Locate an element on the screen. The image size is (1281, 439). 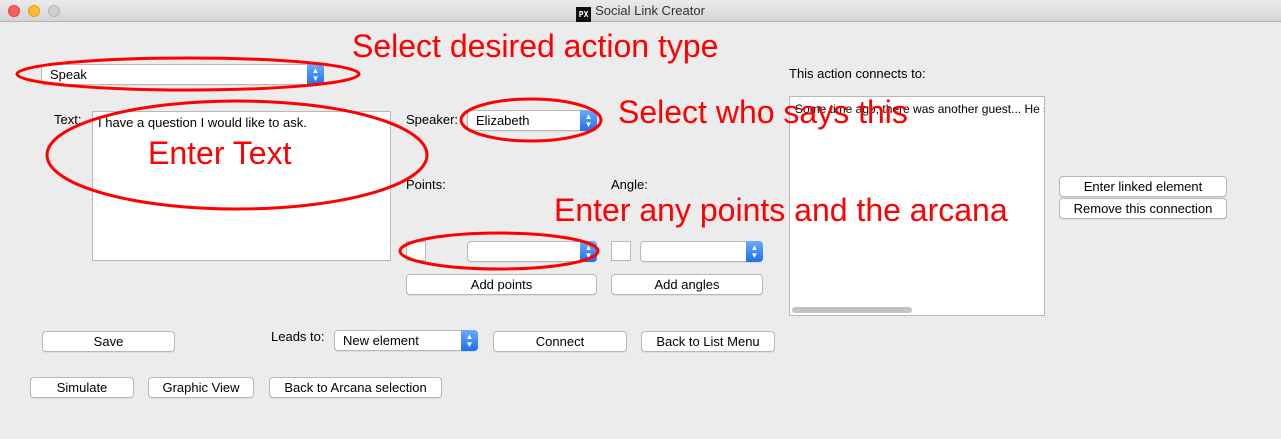
annotation-enter-text: Enter Text is located at coordinates (220, 153).